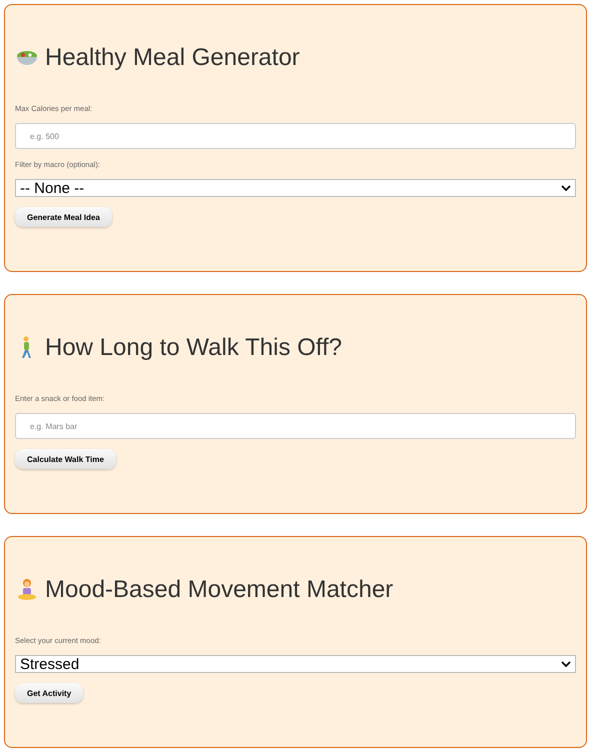 The image size is (592, 755). Describe the element at coordinates (219, 590) in the screenshot. I see `card-title: Mood-Based Movement Matcher` at that location.